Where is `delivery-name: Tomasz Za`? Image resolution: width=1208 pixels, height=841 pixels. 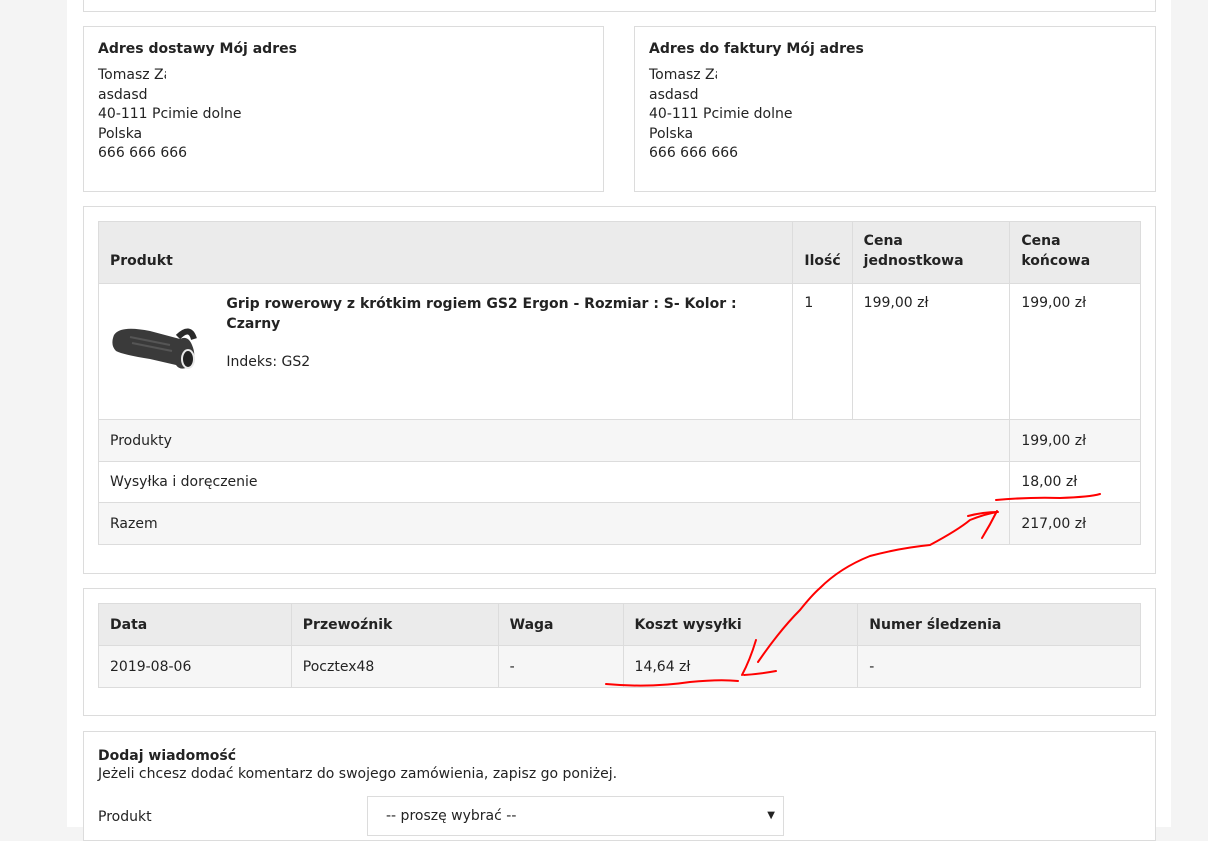
delivery-name: Tomasz Za is located at coordinates (135, 75).